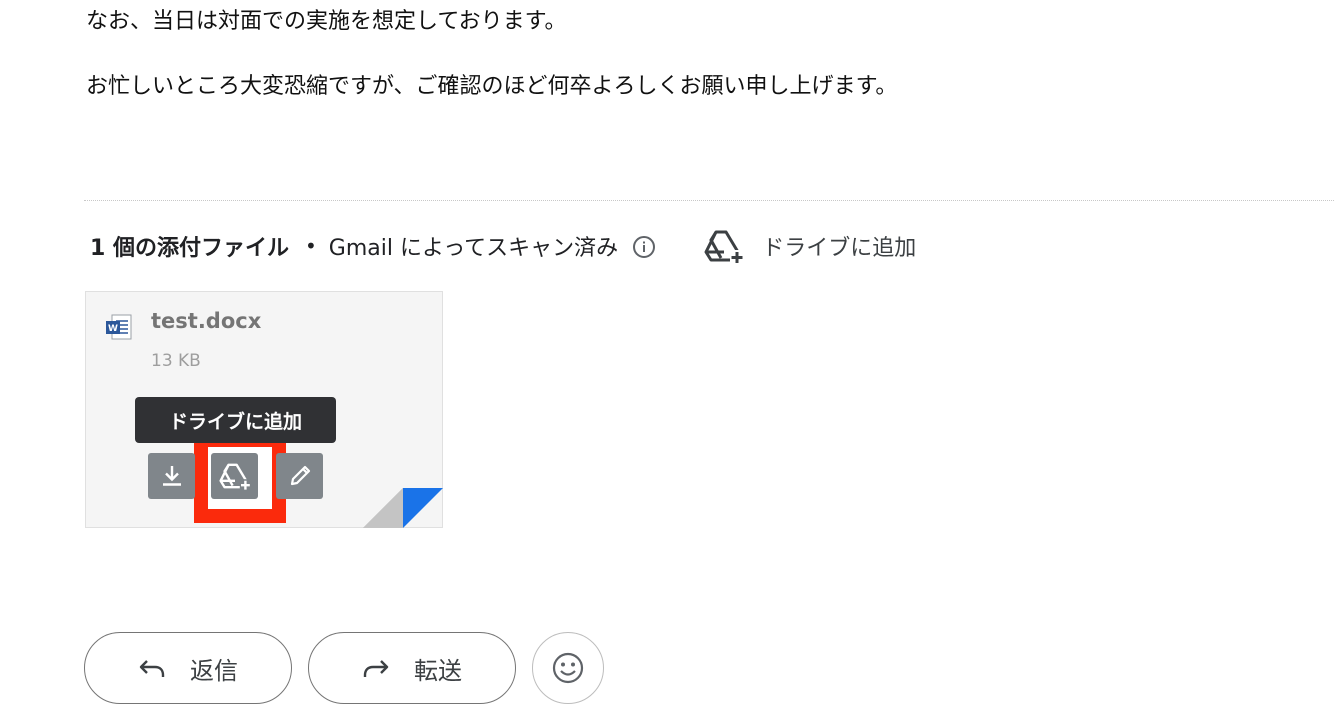 The image size is (1340, 726). I want to click on svg-text: W, so click(113, 329).